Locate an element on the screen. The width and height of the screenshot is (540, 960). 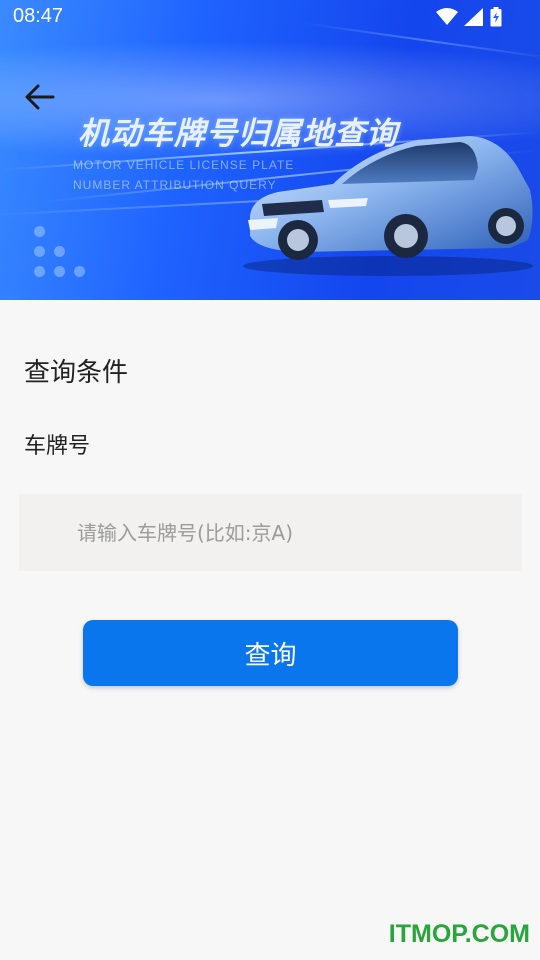
status-icons is located at coordinates (469, 17).